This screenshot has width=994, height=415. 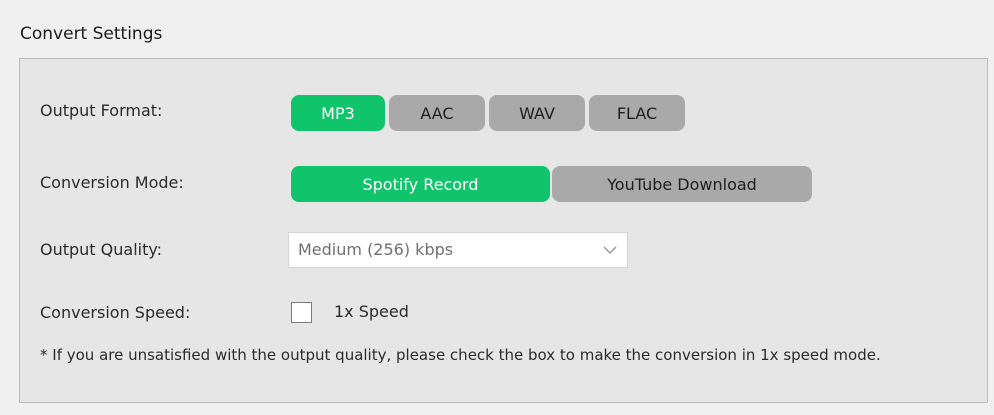 I want to click on format-flac-button: FLAC, so click(x=637, y=113).